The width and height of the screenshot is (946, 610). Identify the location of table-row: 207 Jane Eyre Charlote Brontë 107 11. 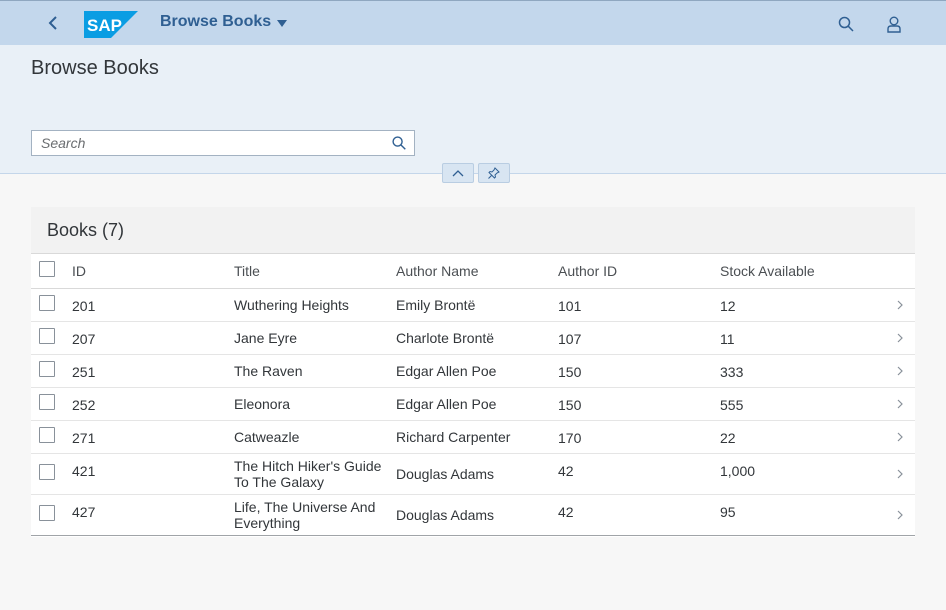
(473, 338).